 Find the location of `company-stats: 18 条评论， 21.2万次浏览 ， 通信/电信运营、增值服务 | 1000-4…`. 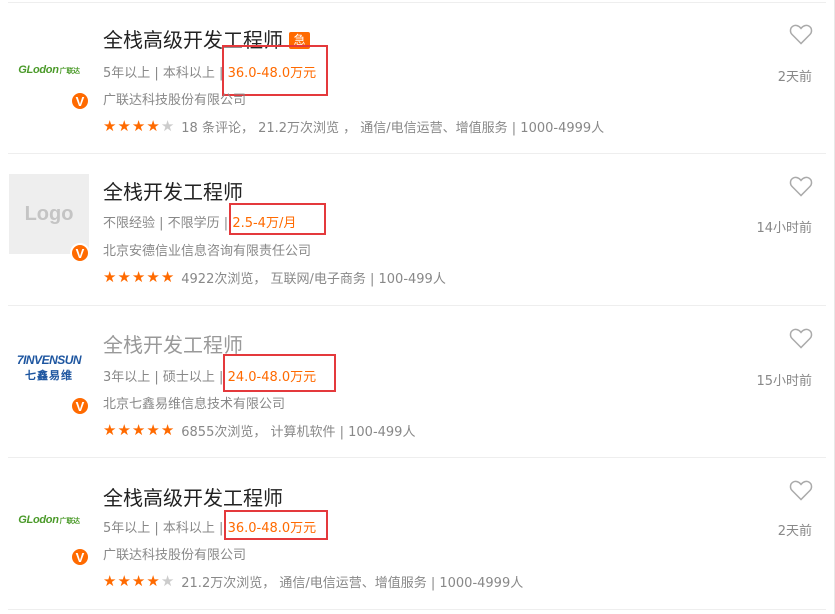

company-stats: 18 条评论， 21.2万次浏览 ， 通信/电信运营、增值服务 | 1000-4… is located at coordinates (393, 128).